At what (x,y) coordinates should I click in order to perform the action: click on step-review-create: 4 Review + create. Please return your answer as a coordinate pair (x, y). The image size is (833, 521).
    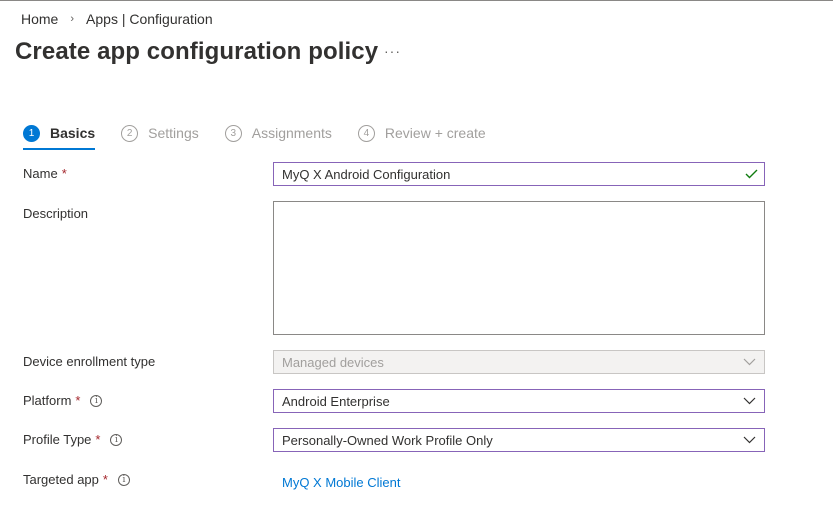
    Looking at the image, I should click on (421, 133).